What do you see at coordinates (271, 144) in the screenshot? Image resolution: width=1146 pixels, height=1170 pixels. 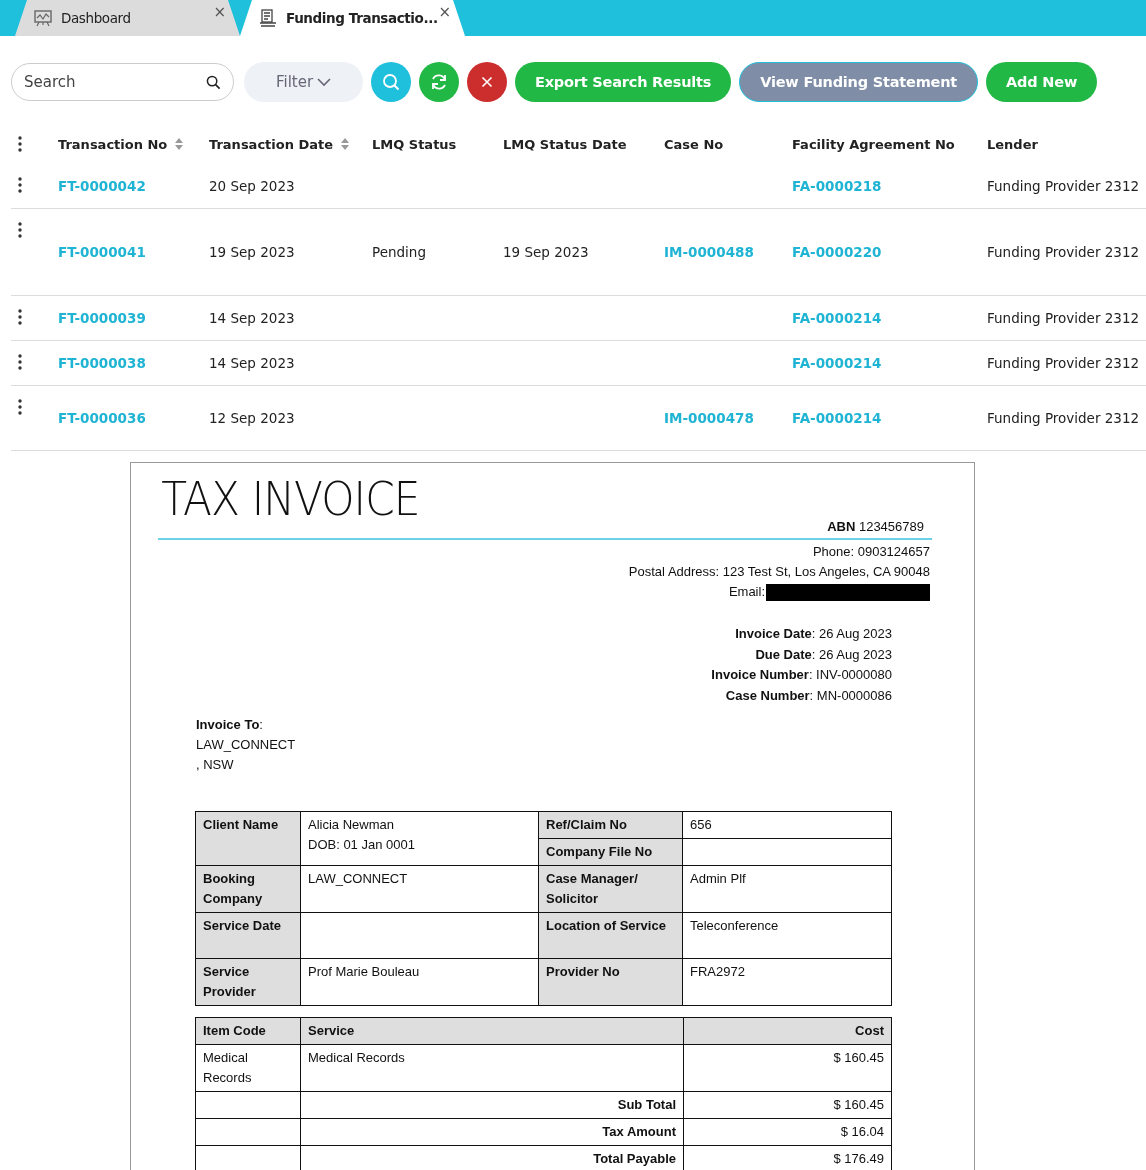 I see `column-header: Transaction Date` at bounding box center [271, 144].